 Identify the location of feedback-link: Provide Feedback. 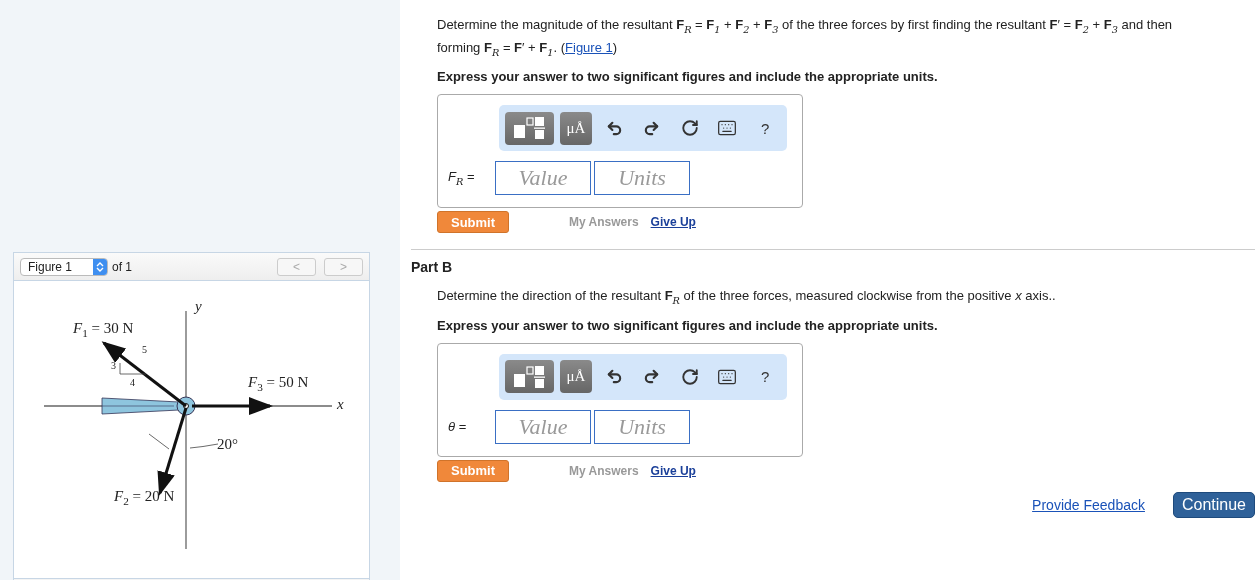
(1088, 504).